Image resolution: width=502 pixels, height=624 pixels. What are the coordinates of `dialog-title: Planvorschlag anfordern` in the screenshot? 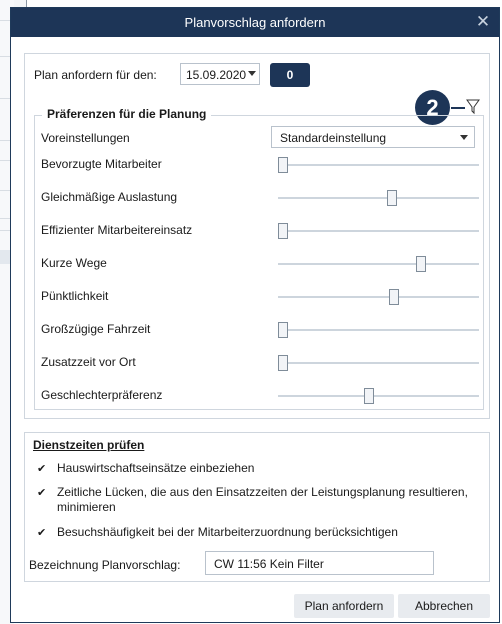 It's located at (255, 22).